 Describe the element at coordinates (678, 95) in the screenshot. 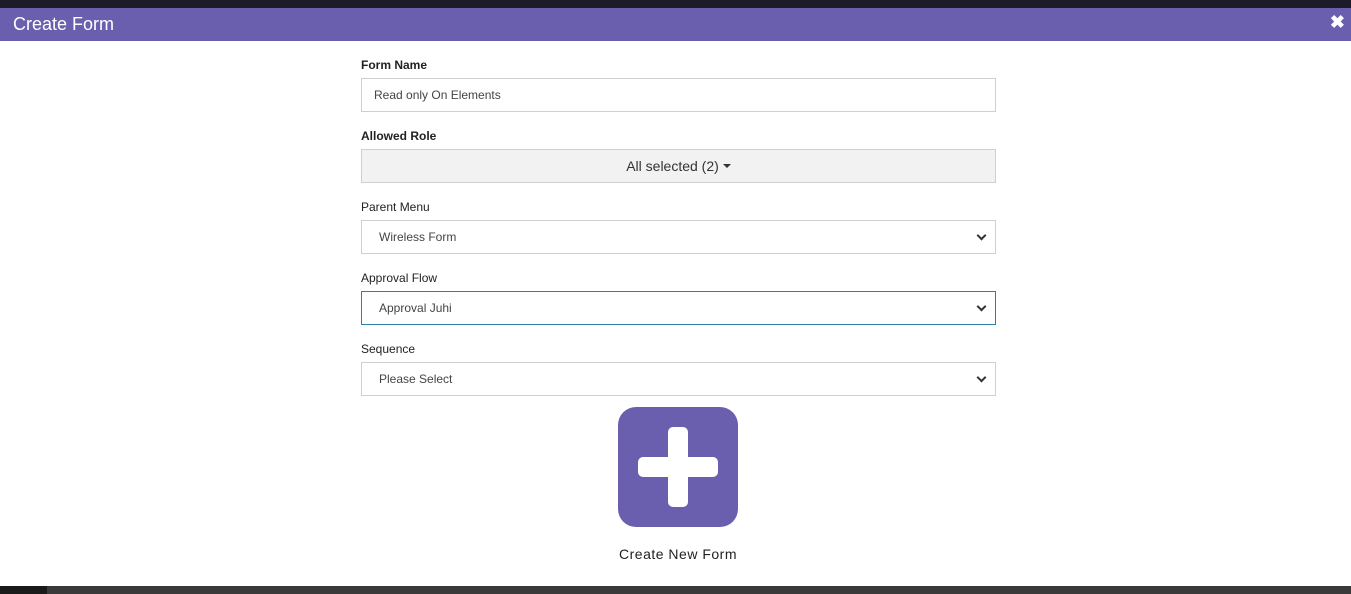

I see `form-name-input: Read only On Elements` at that location.